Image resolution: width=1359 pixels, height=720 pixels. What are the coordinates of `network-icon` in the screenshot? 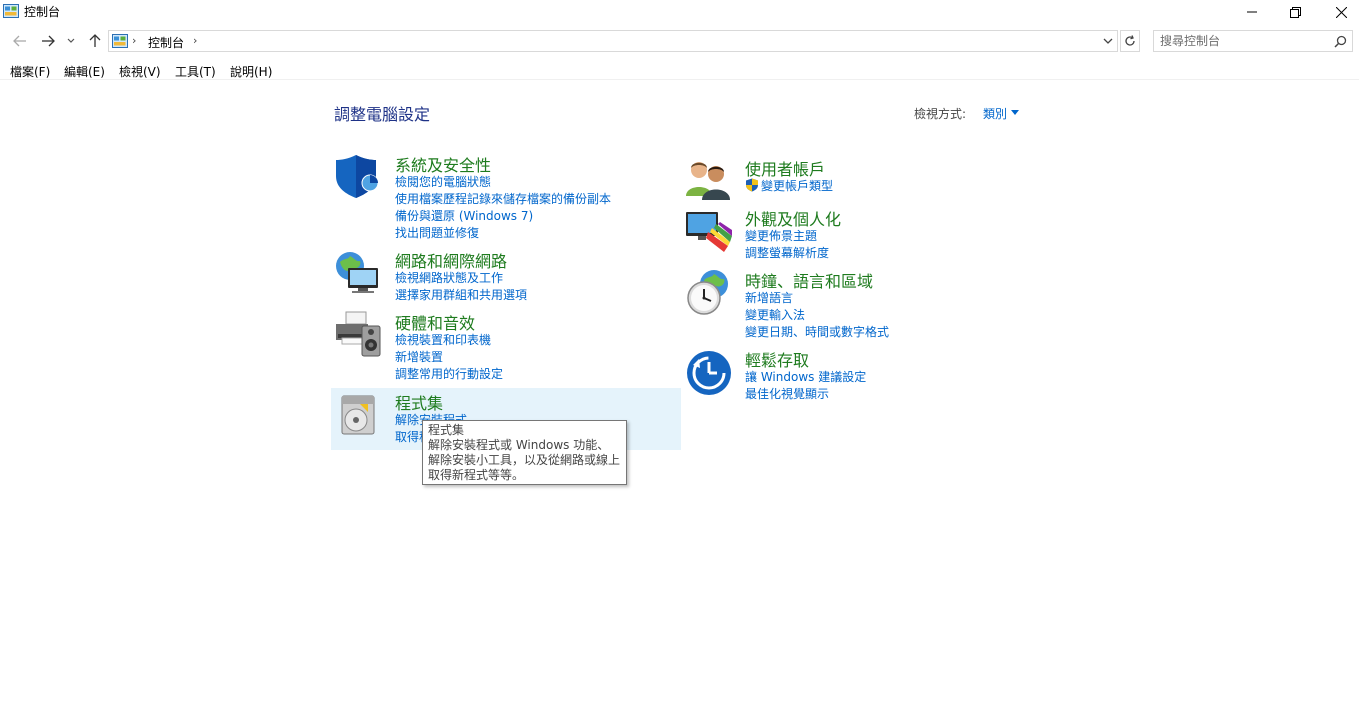 It's located at (358, 272).